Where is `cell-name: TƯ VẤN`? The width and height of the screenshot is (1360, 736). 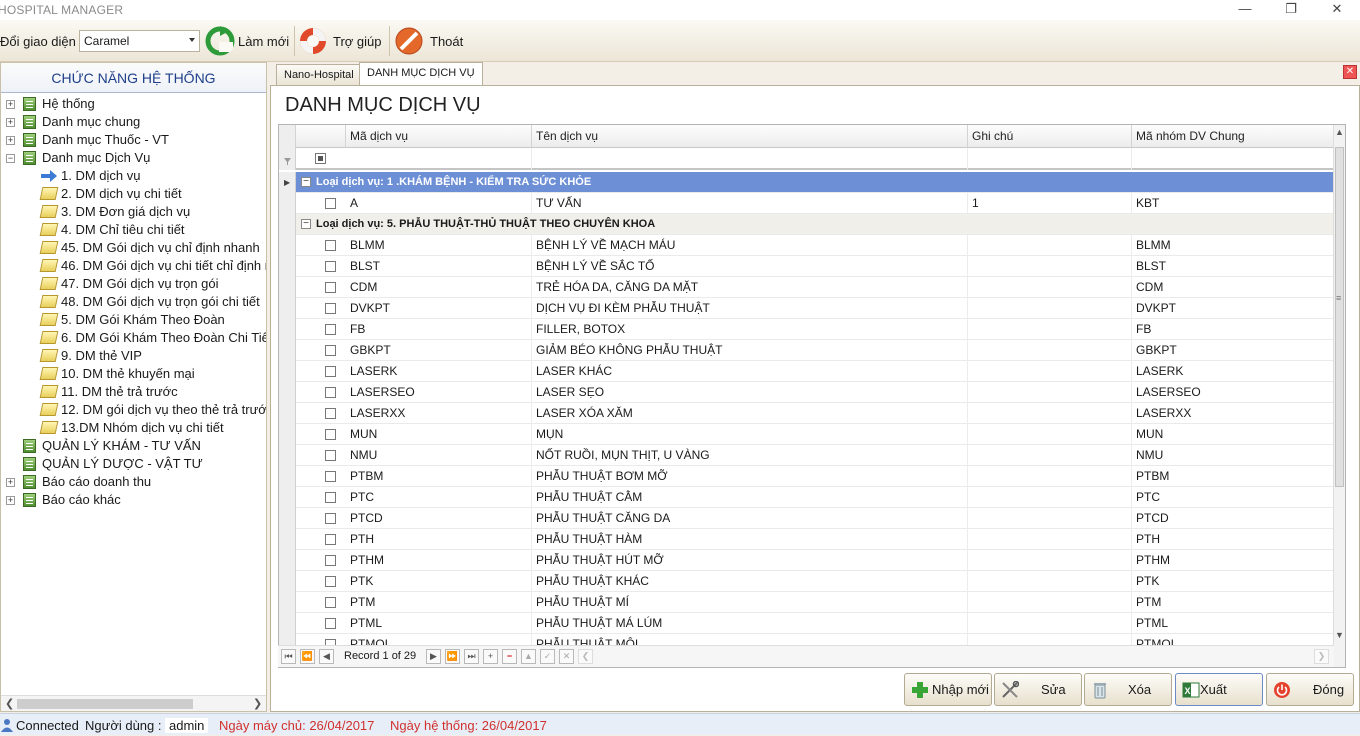 cell-name: TƯ VẤN is located at coordinates (750, 203).